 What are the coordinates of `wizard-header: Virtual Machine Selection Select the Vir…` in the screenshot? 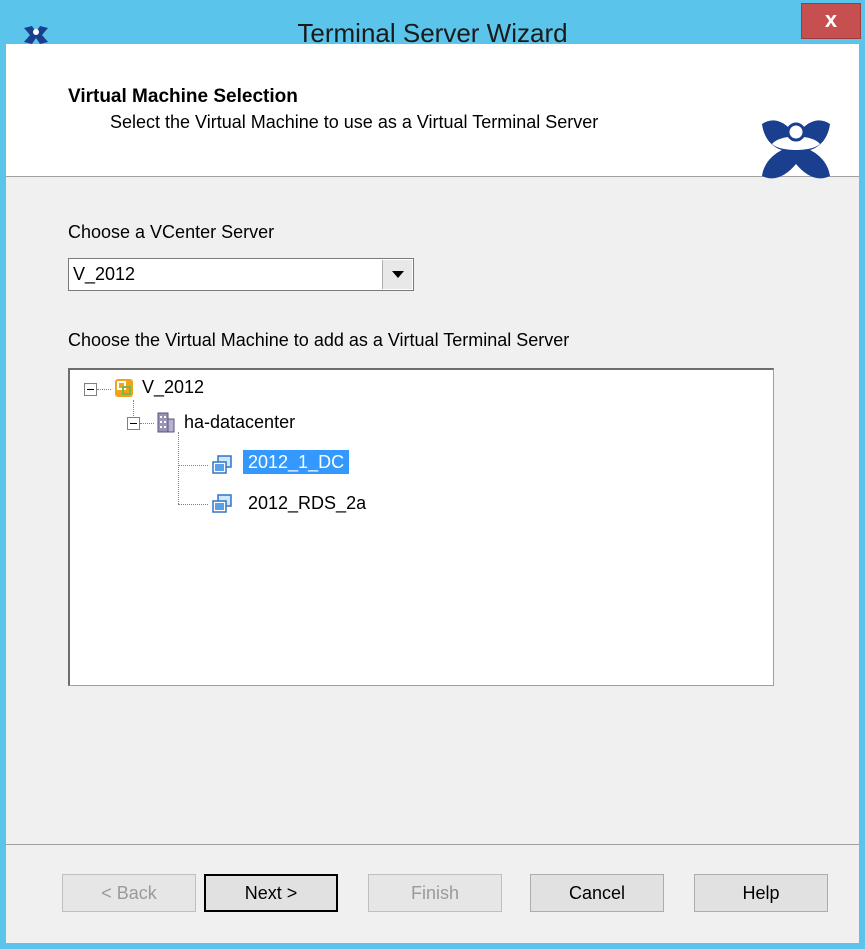 It's located at (432, 111).